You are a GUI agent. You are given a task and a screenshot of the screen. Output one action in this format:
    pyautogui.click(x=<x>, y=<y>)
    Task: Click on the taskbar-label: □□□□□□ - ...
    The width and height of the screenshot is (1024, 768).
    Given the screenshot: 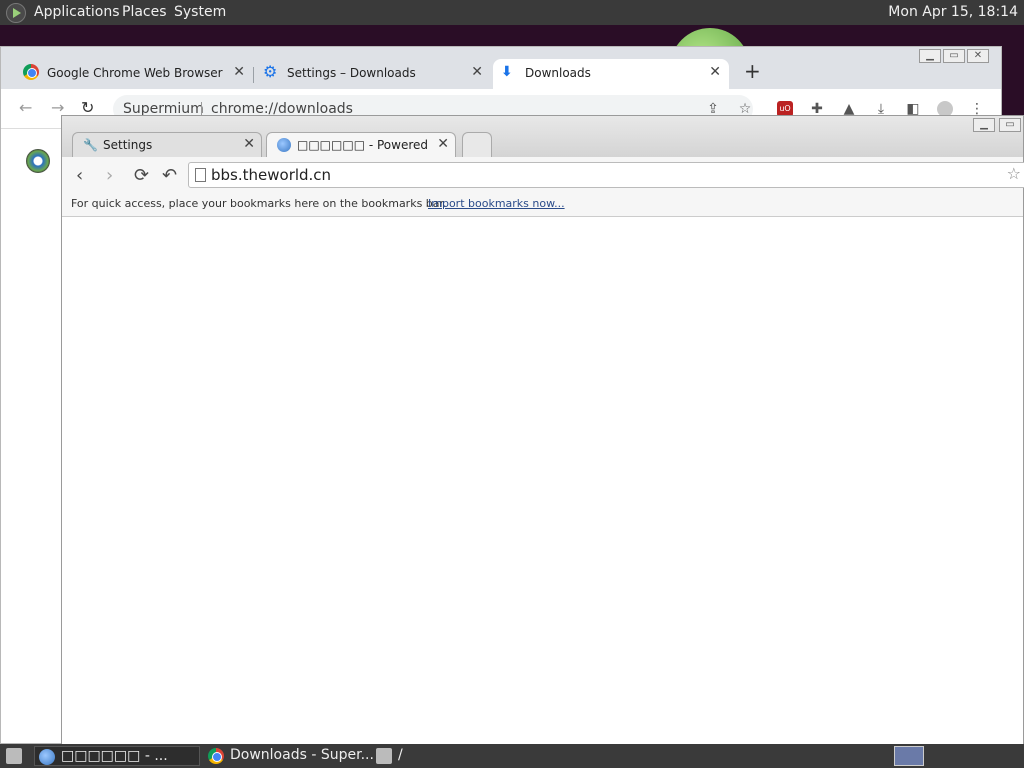 What is the action you would take?
    pyautogui.click(x=114, y=756)
    